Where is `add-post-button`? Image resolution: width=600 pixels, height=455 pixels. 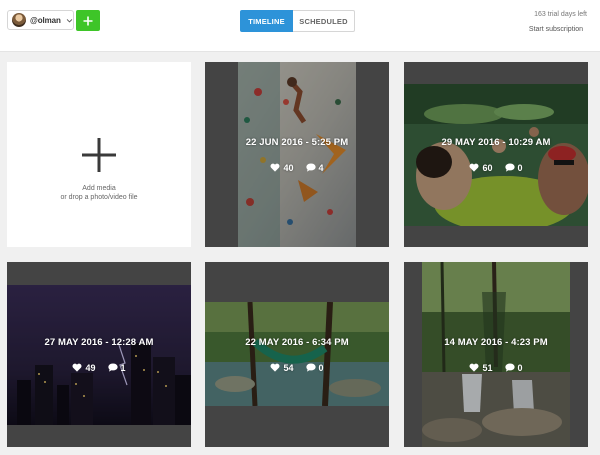
add-post-button is located at coordinates (88, 20).